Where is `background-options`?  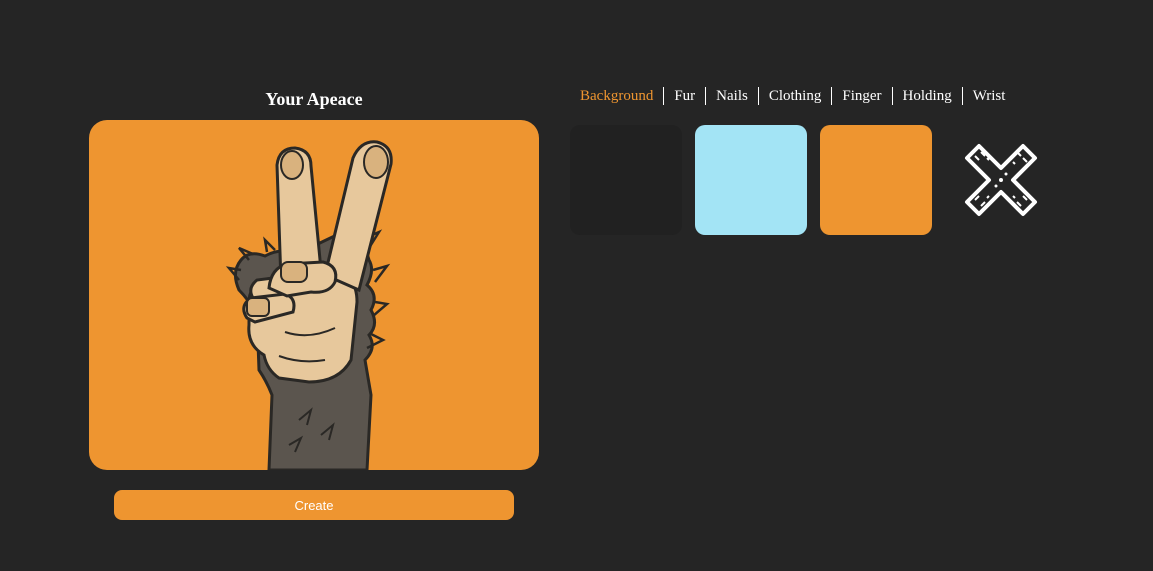 background-options is located at coordinates (813, 180).